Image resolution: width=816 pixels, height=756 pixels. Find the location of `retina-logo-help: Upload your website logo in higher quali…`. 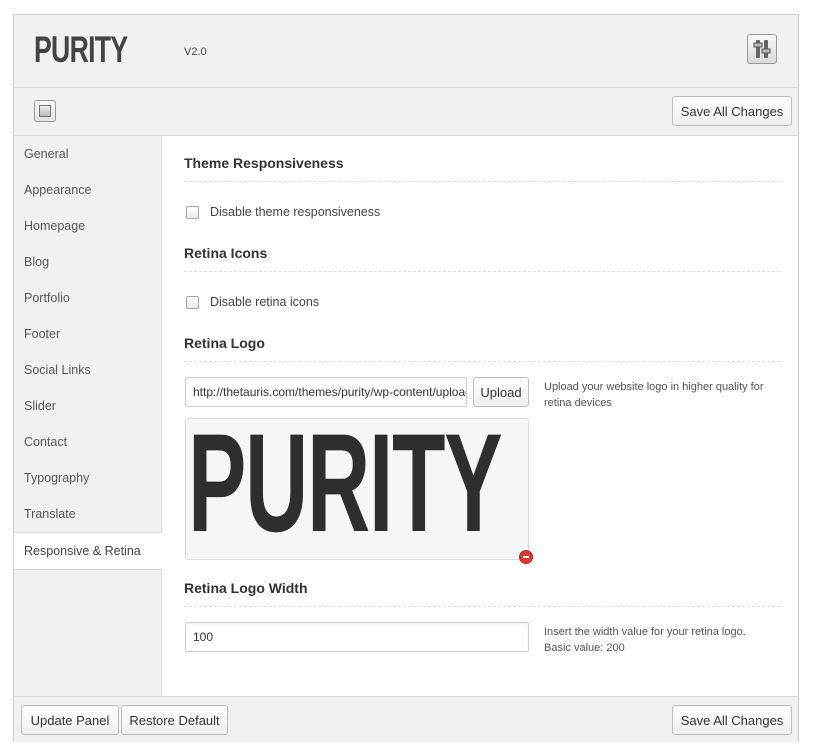

retina-logo-help: Upload your website logo in higher quali… is located at coordinates (654, 395).